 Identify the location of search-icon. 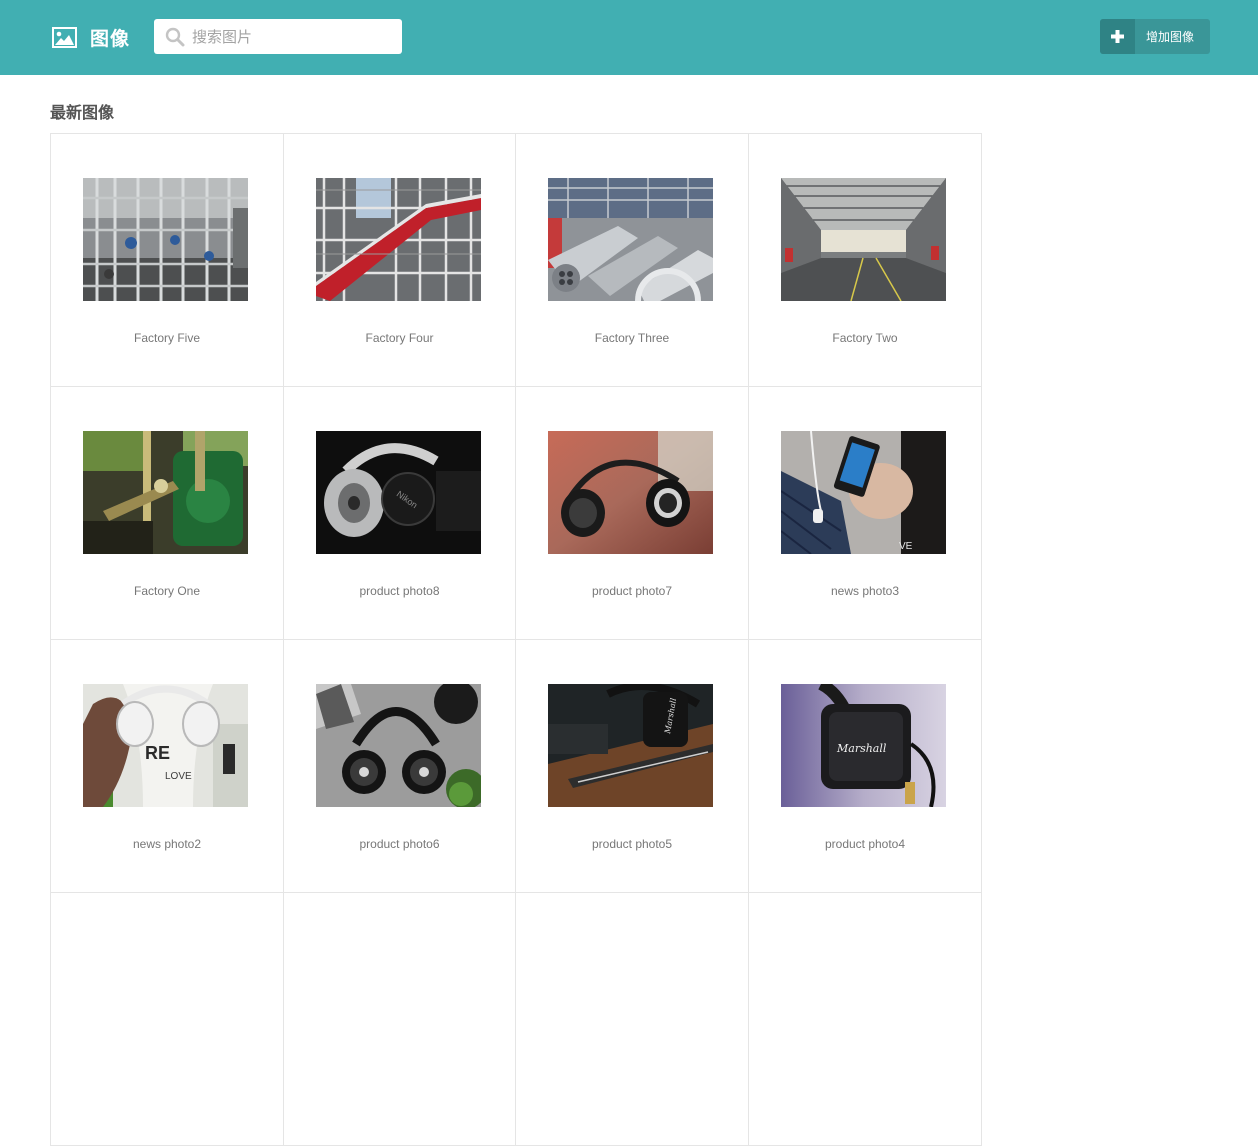
(175, 37).